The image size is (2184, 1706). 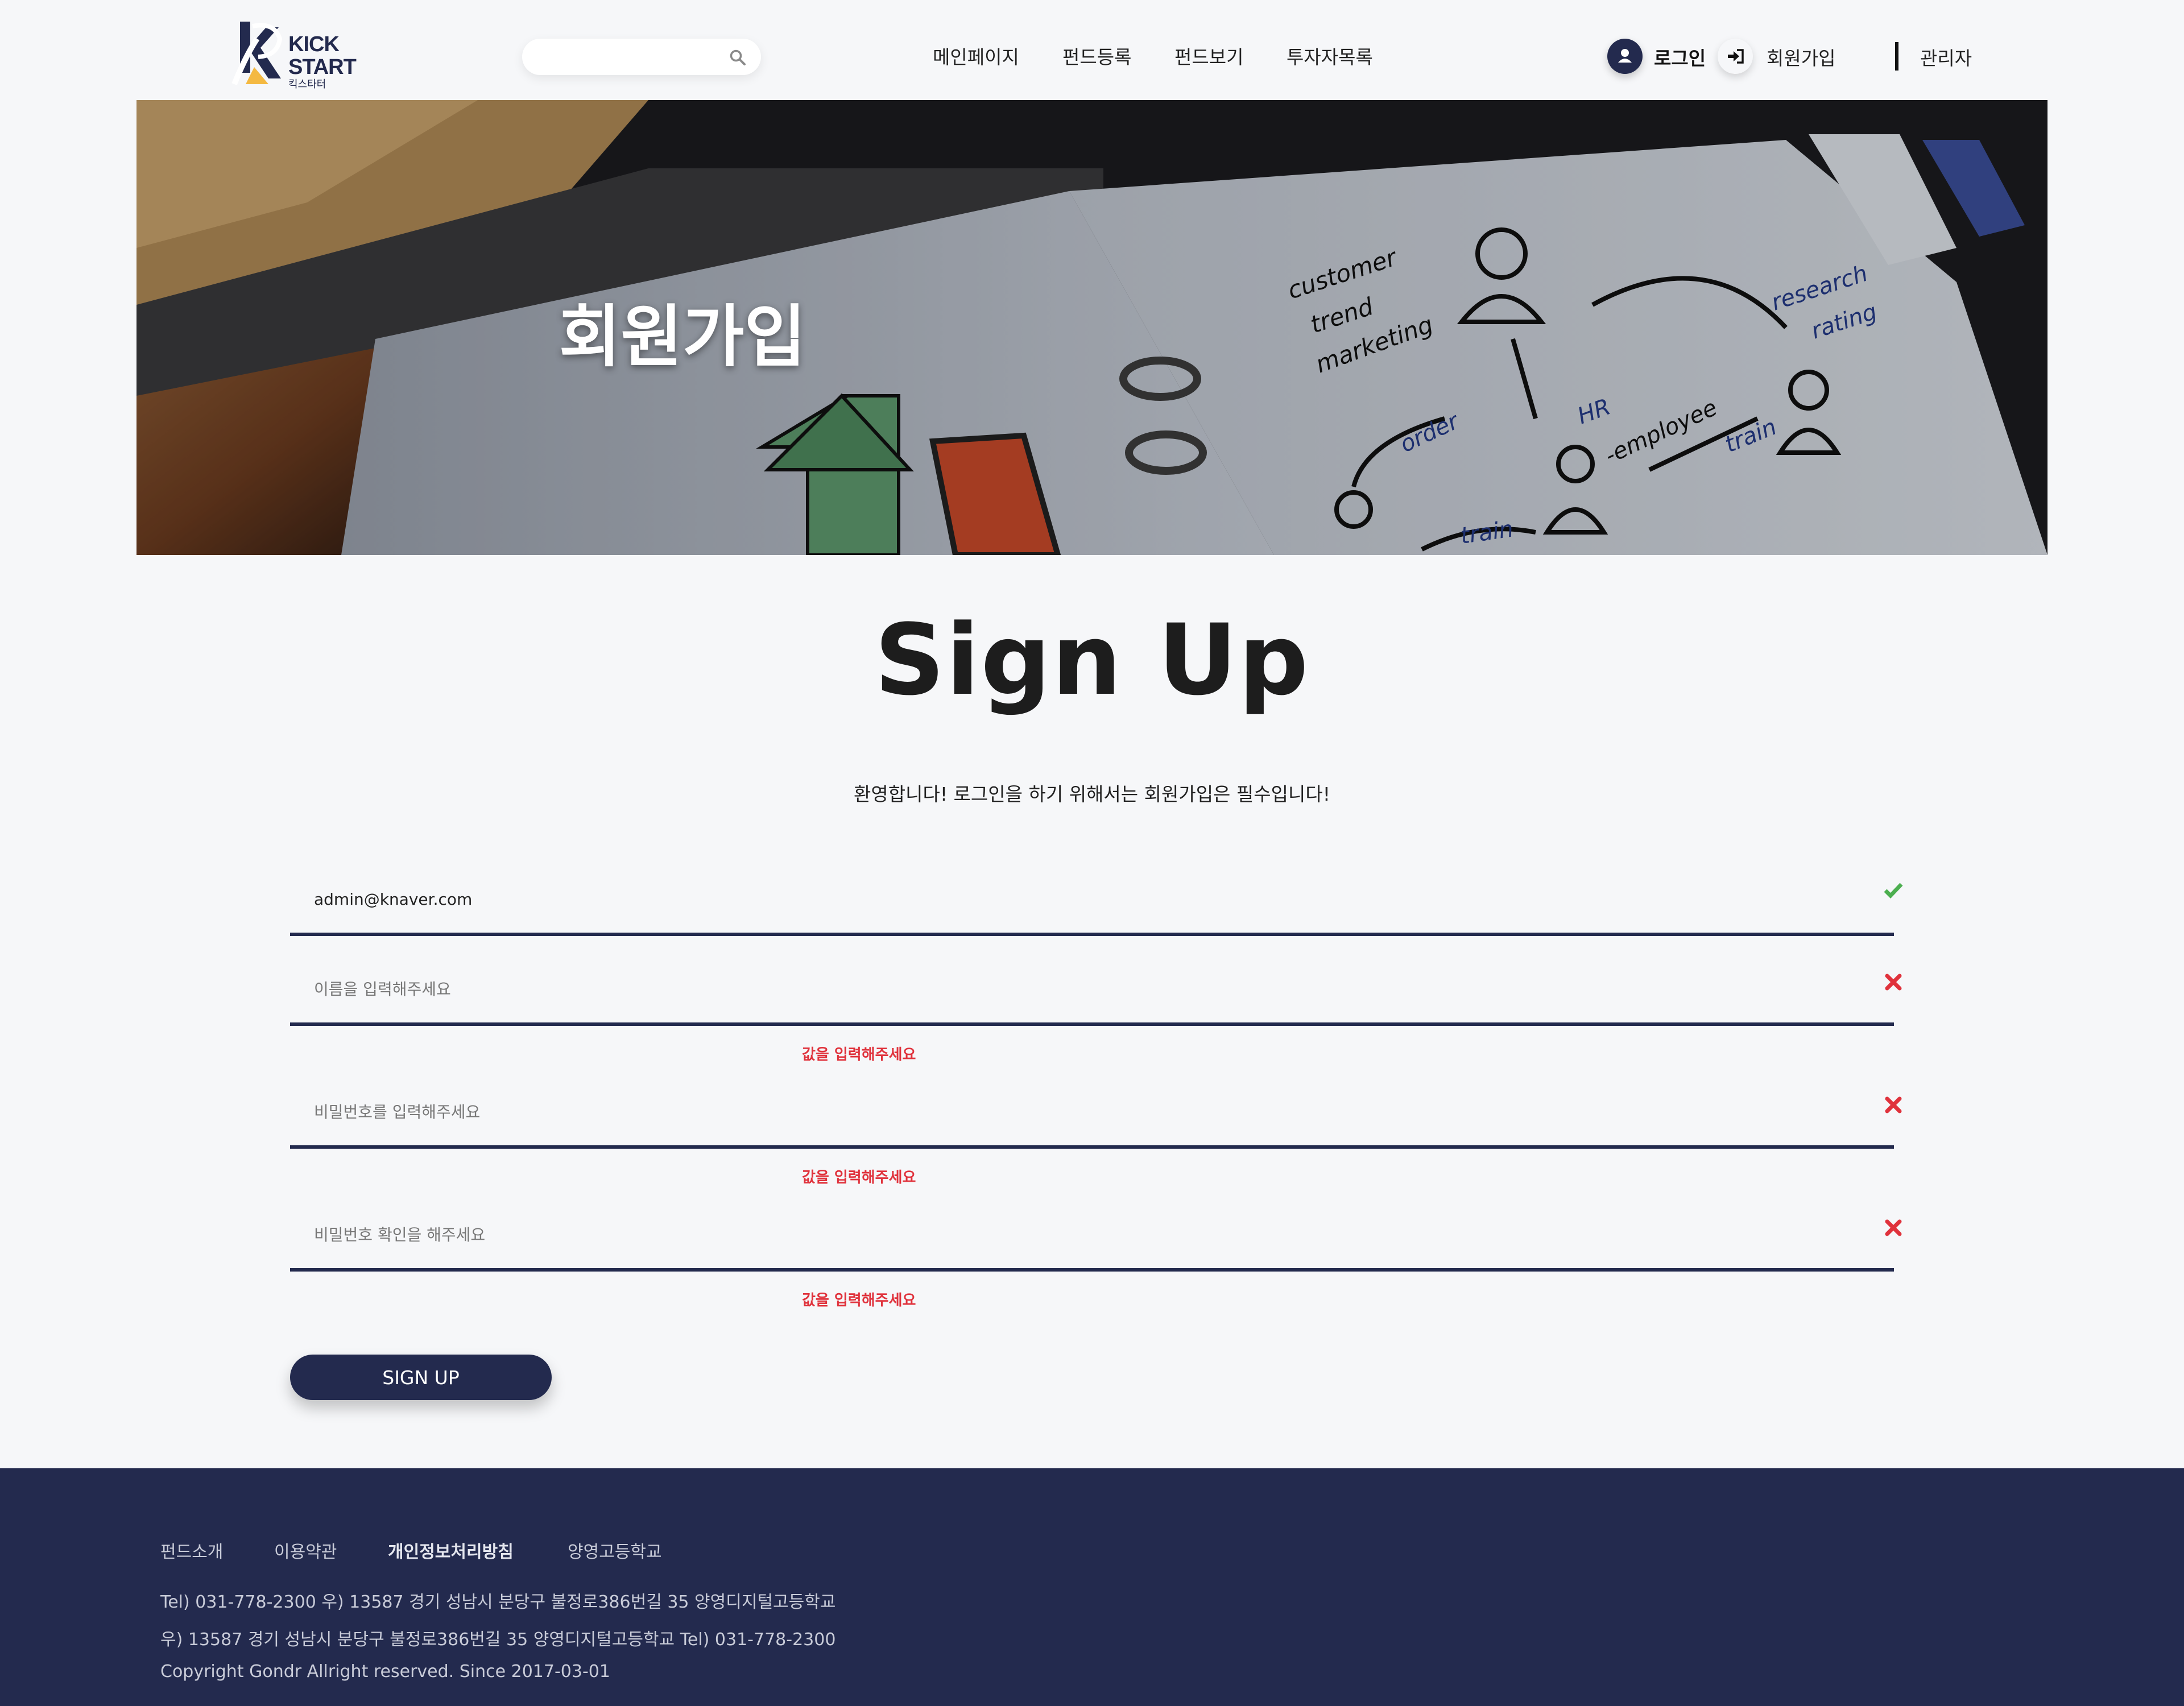 I want to click on name-error-message: 값을 입력해주세요, so click(x=859, y=1054).